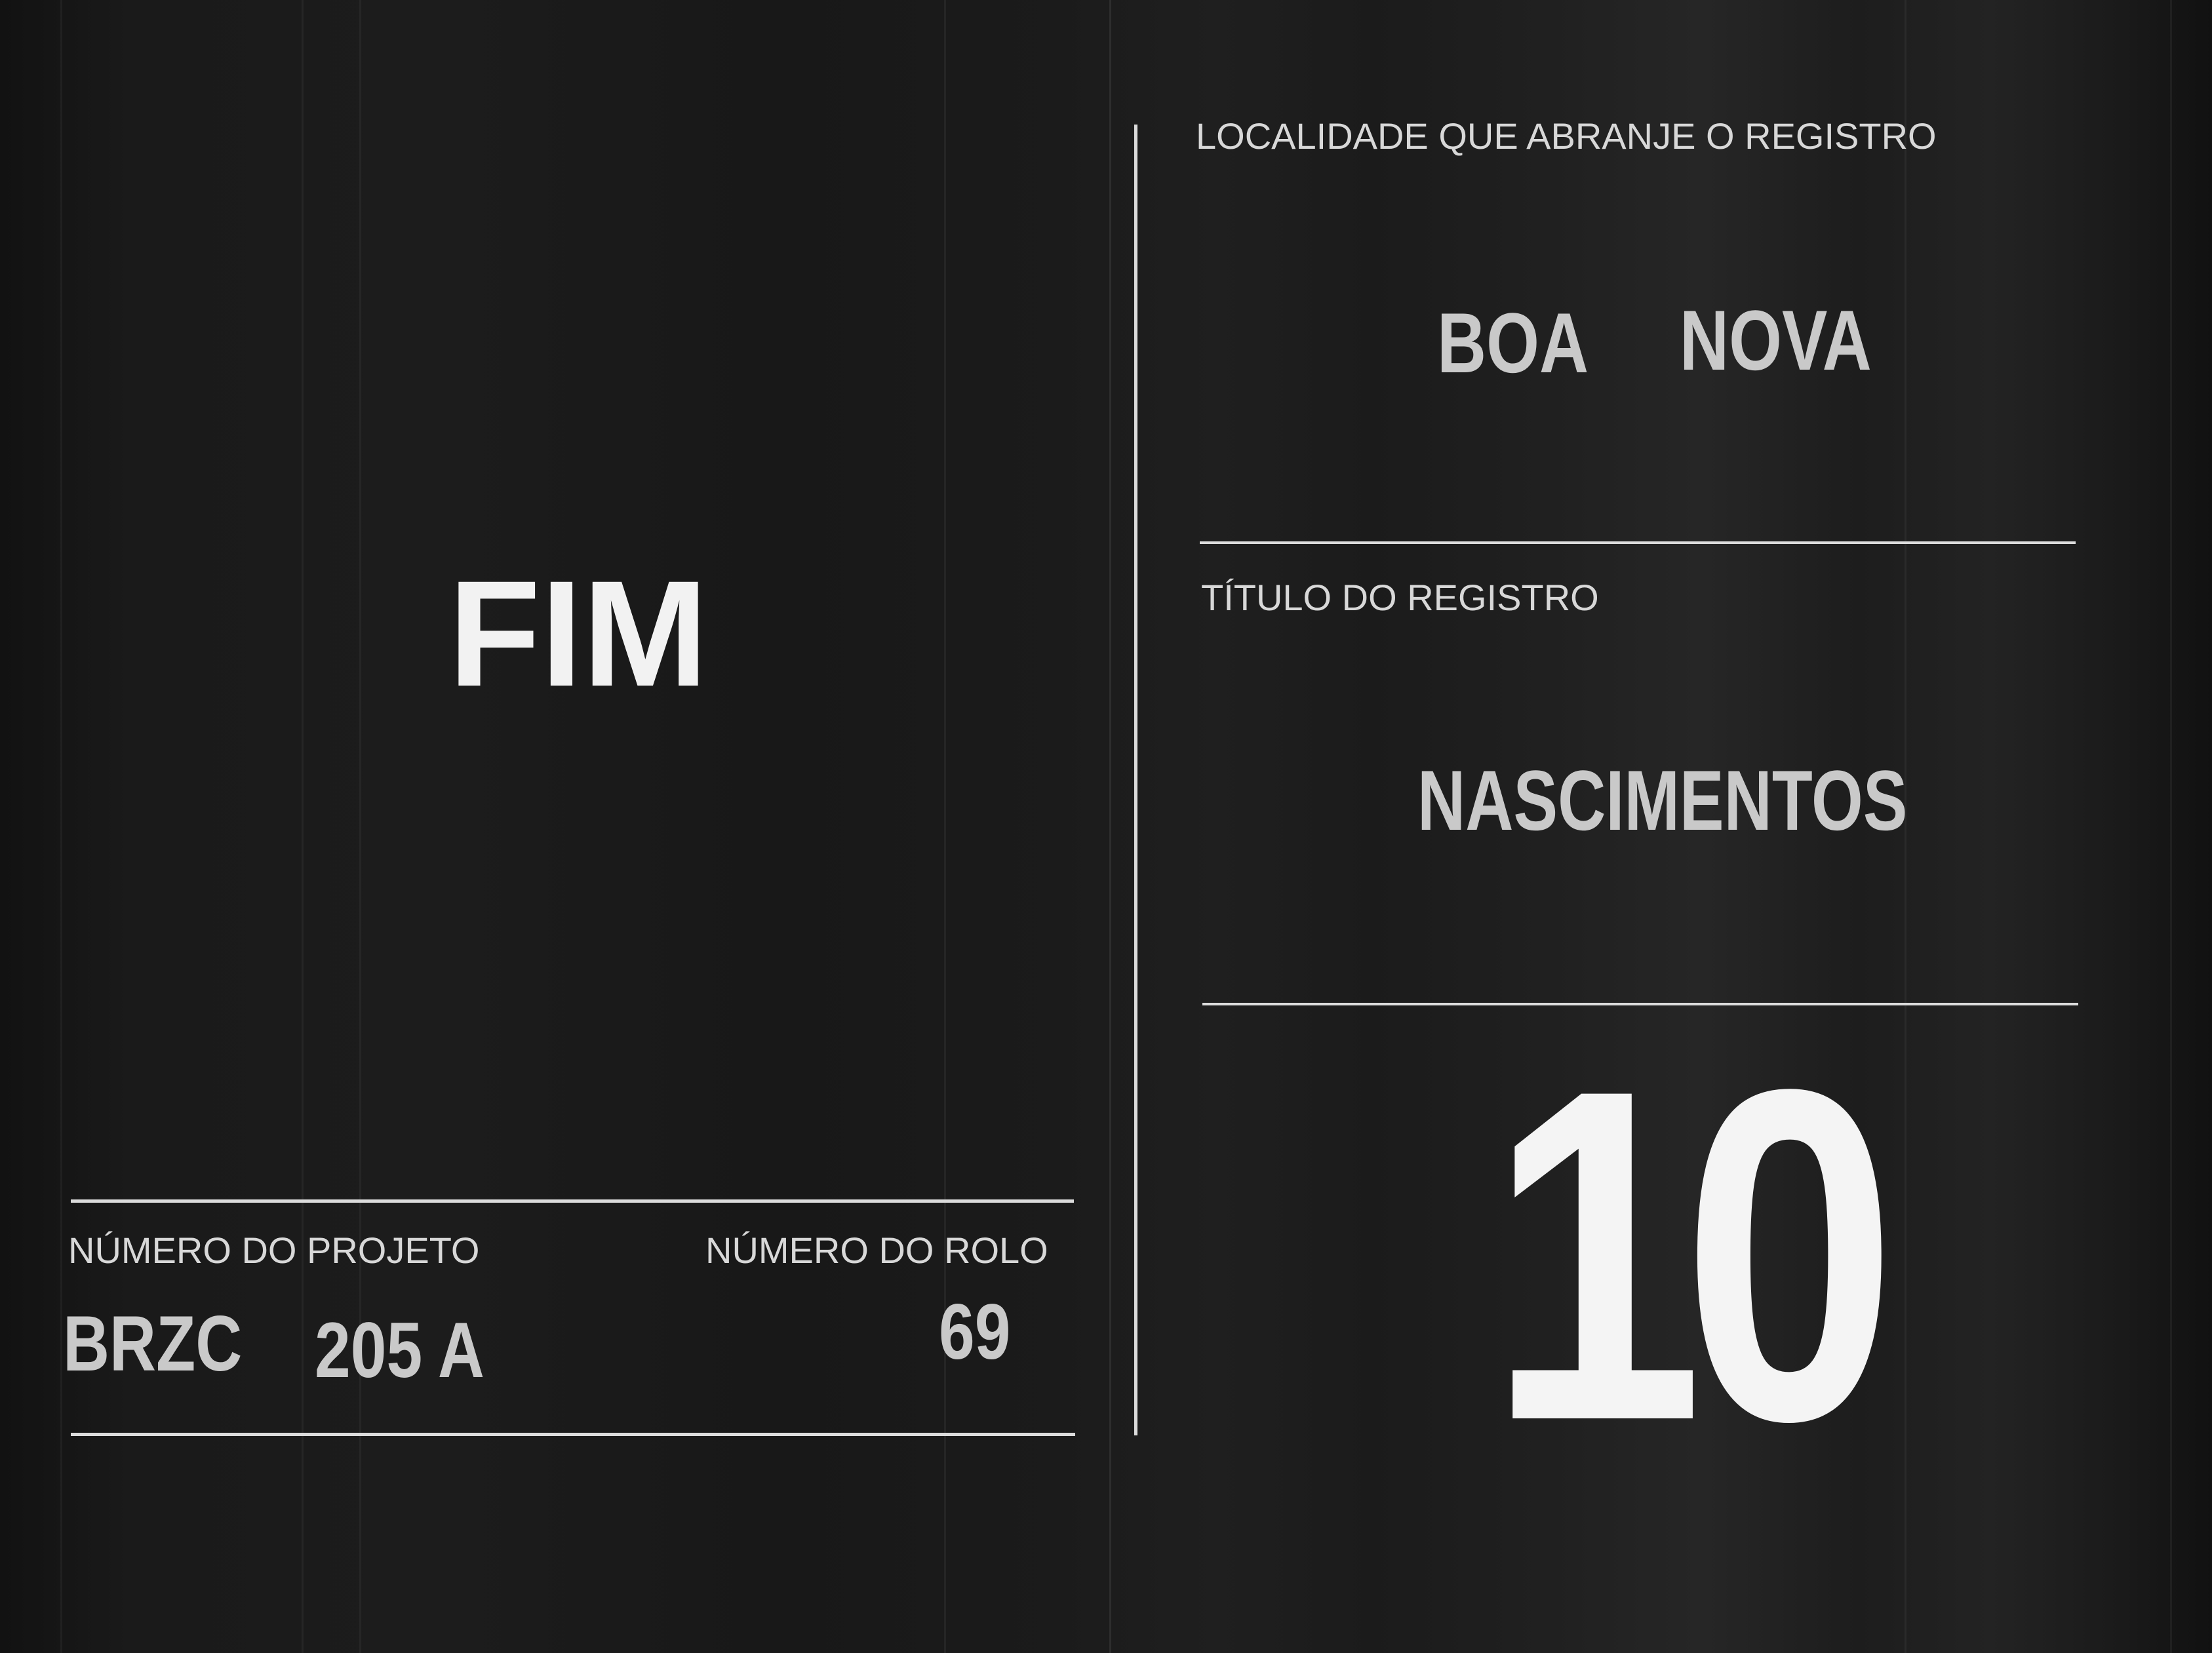 This screenshot has width=2212, height=1653. Describe the element at coordinates (876, 1250) in the screenshot. I see `roll-number-label: NÚMERO DO ROLO` at that location.